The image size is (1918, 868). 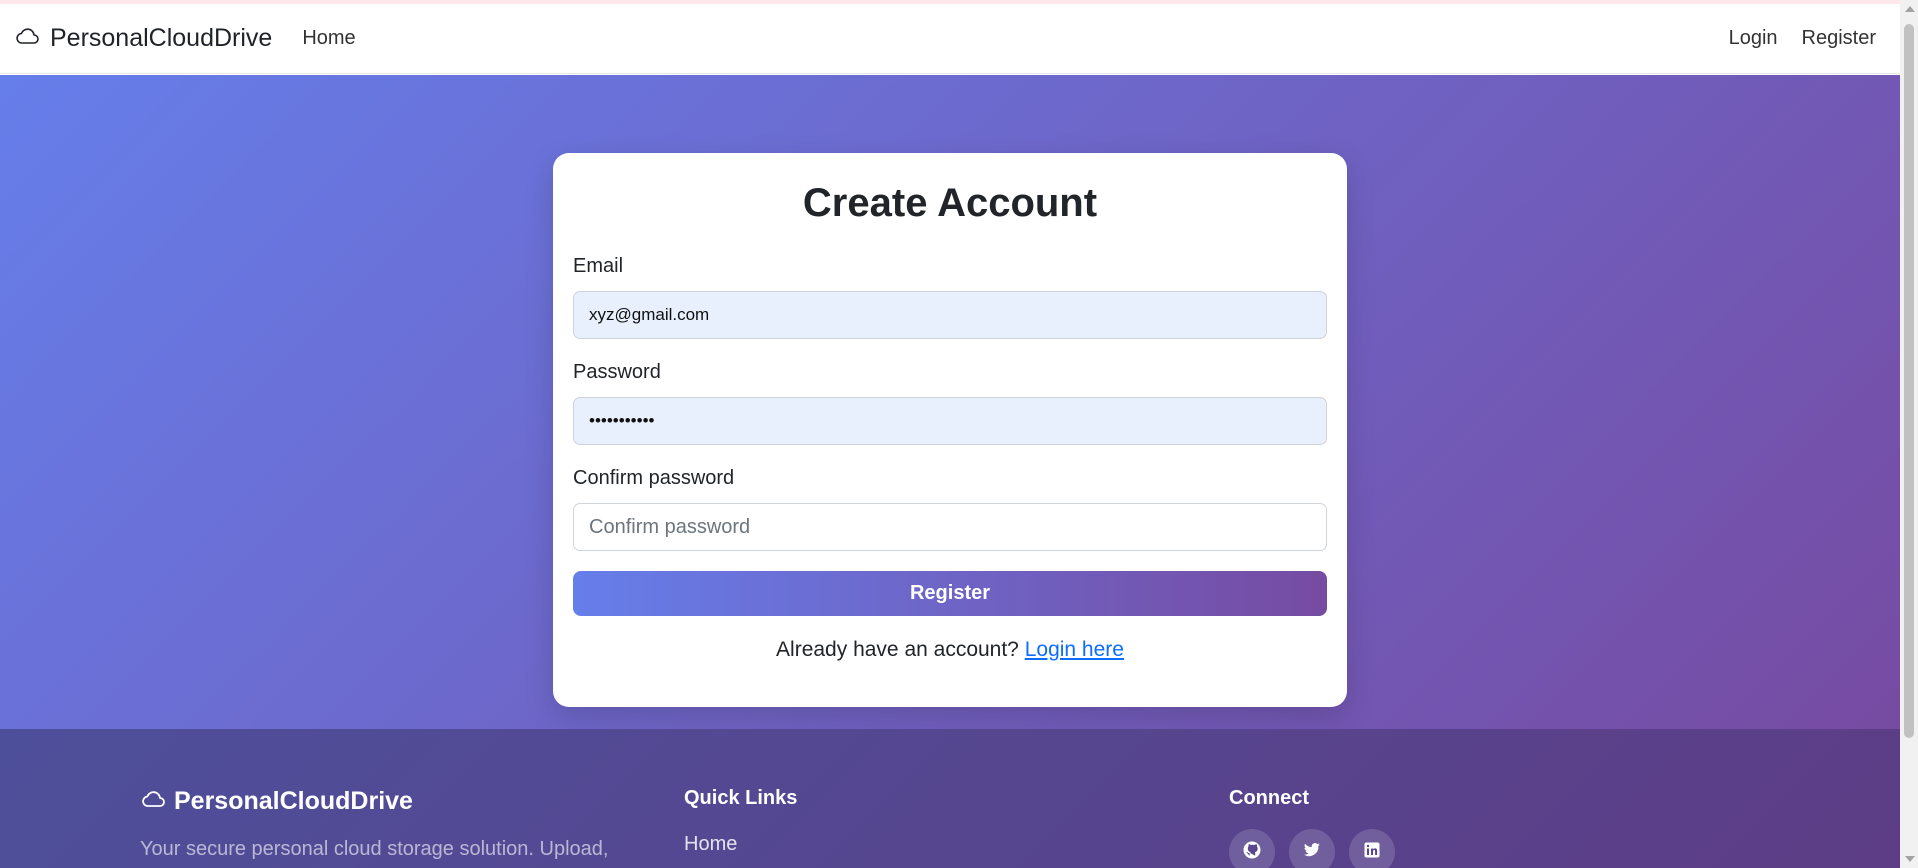 What do you see at coordinates (710, 844) in the screenshot?
I see `footer-link-home: Home` at bounding box center [710, 844].